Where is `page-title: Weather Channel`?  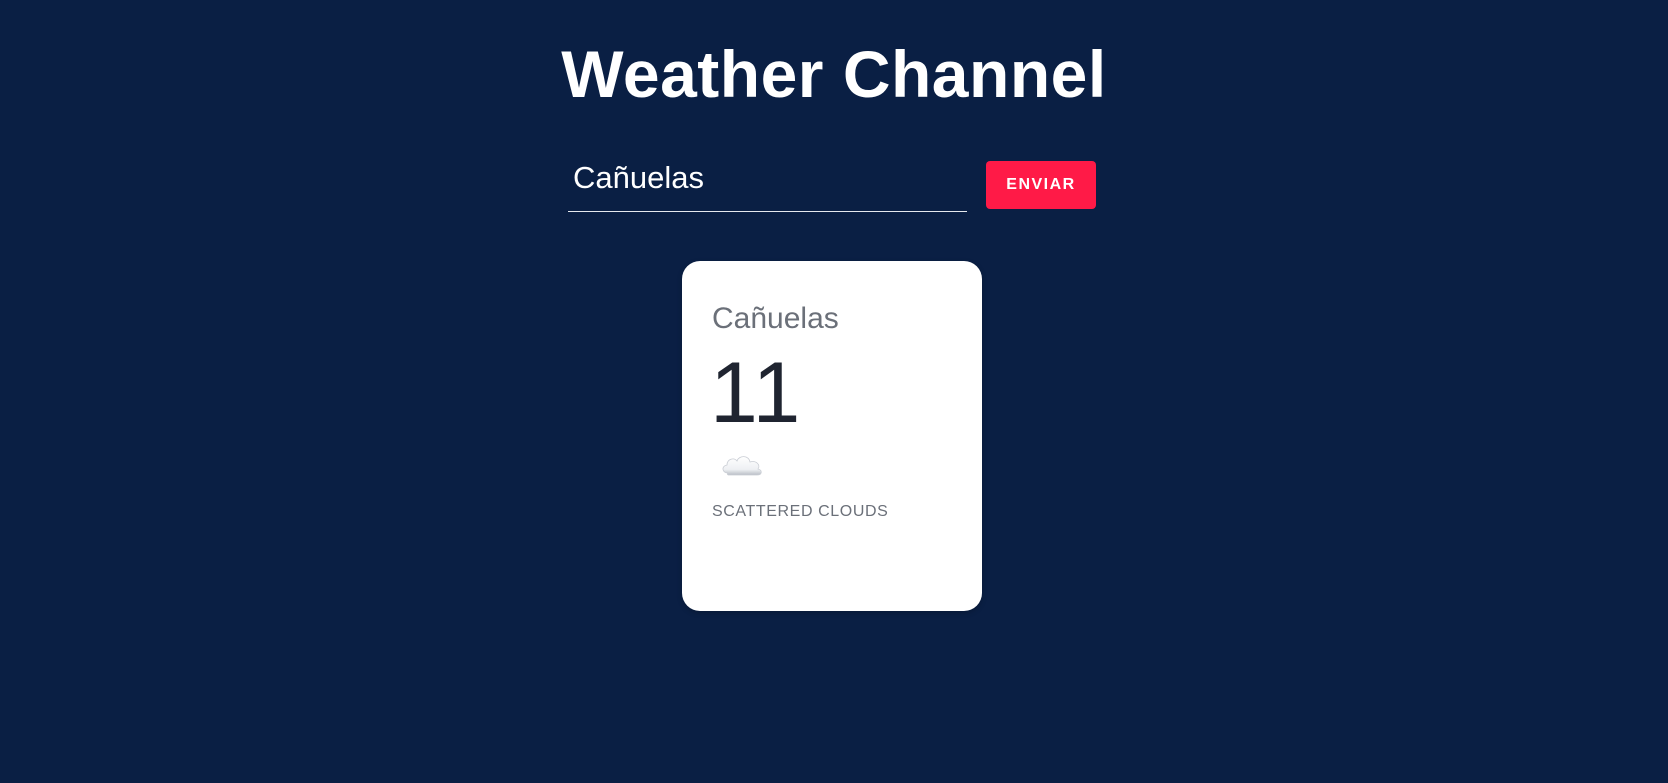
page-title: Weather Channel is located at coordinates (834, 74).